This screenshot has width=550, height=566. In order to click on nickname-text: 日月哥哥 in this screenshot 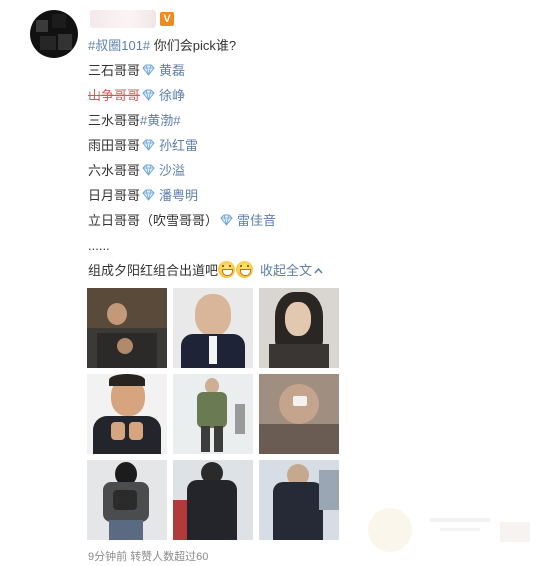, I will do `click(114, 195)`.